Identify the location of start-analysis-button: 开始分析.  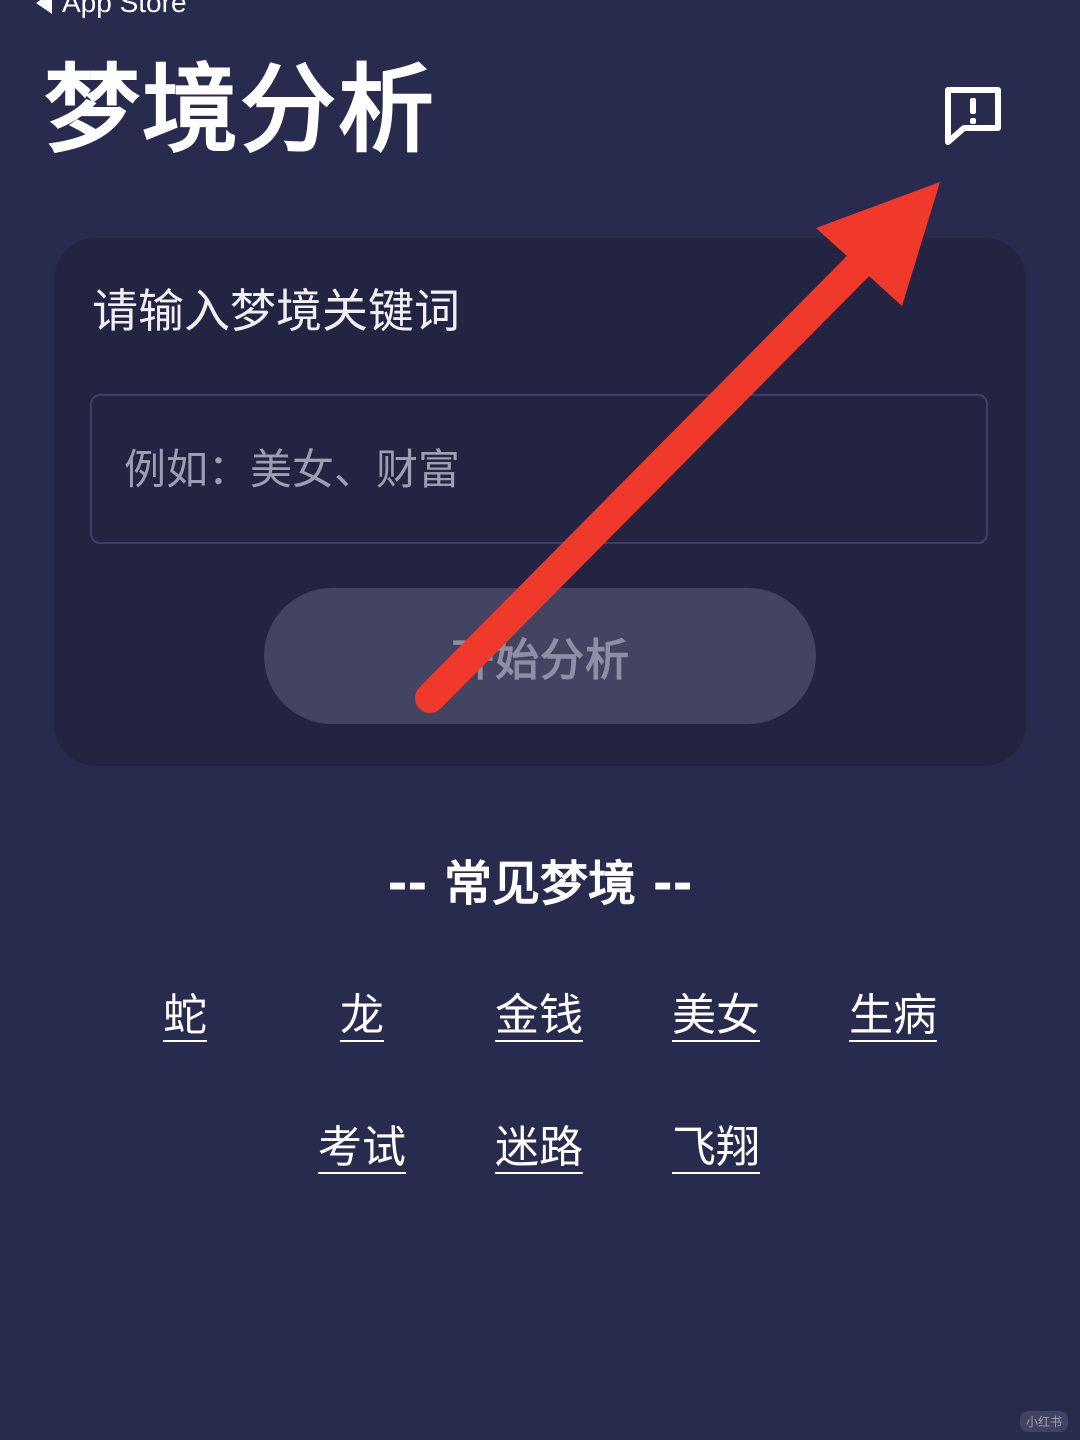
(540, 656).